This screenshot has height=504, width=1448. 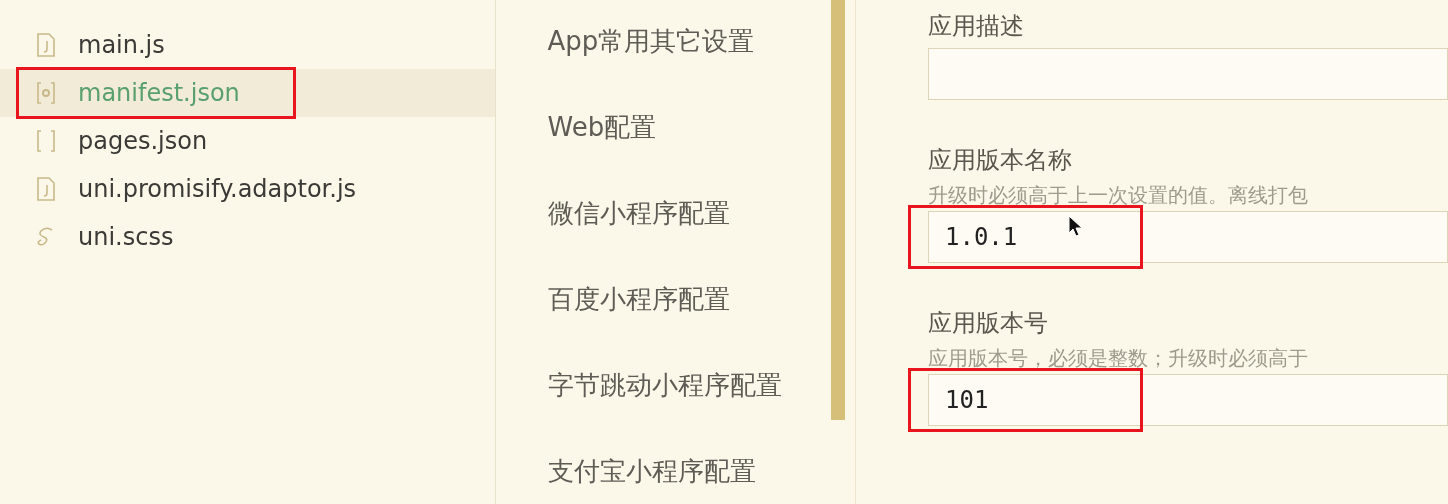 What do you see at coordinates (1000, 160) in the screenshot?
I see `field-label: 应用版本名称` at bounding box center [1000, 160].